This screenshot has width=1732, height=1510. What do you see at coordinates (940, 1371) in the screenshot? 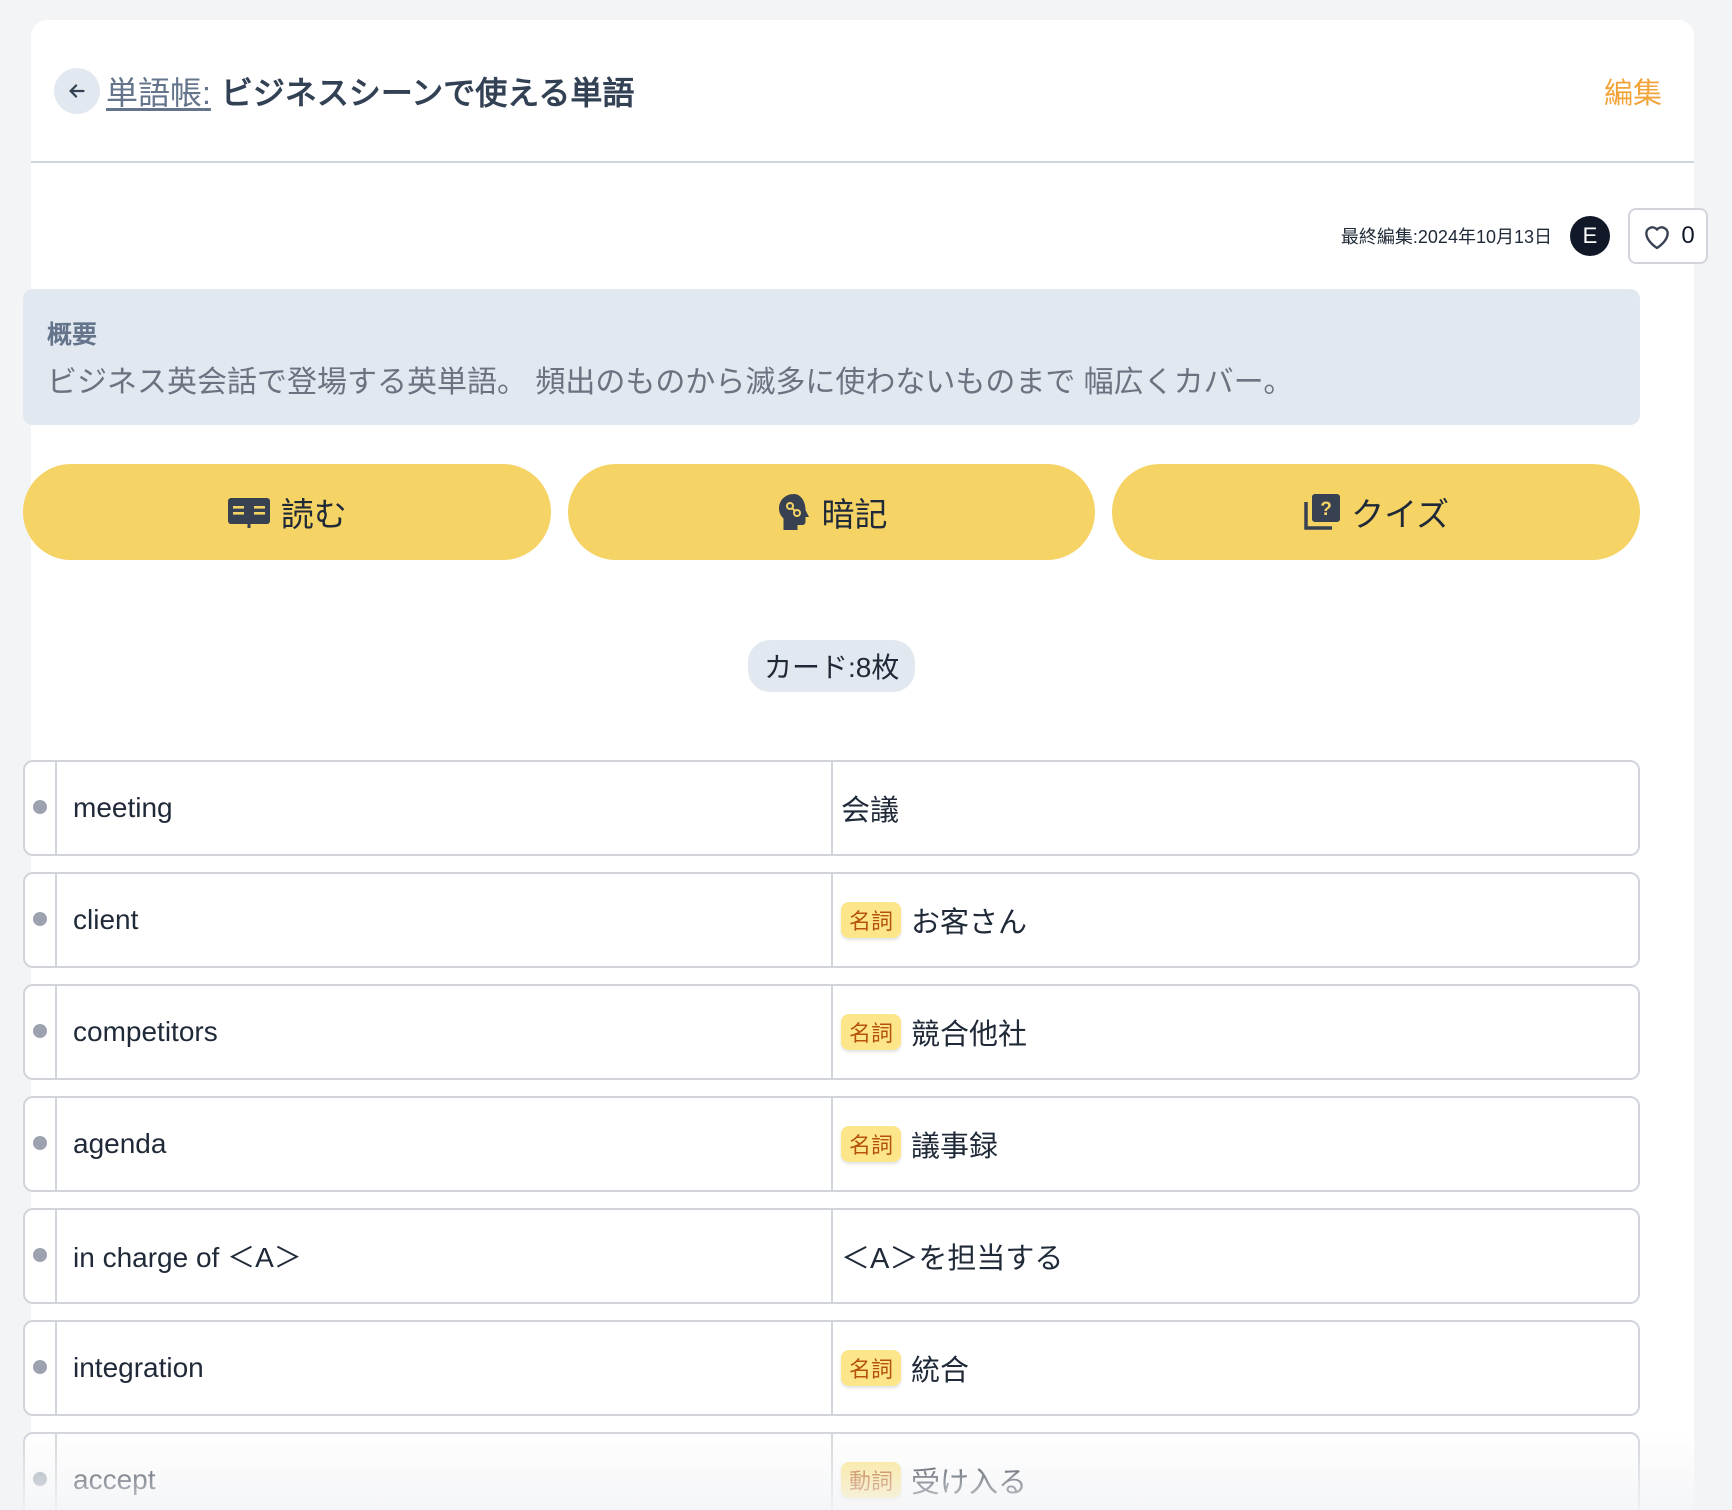
I see `definition-text: 統合` at bounding box center [940, 1371].